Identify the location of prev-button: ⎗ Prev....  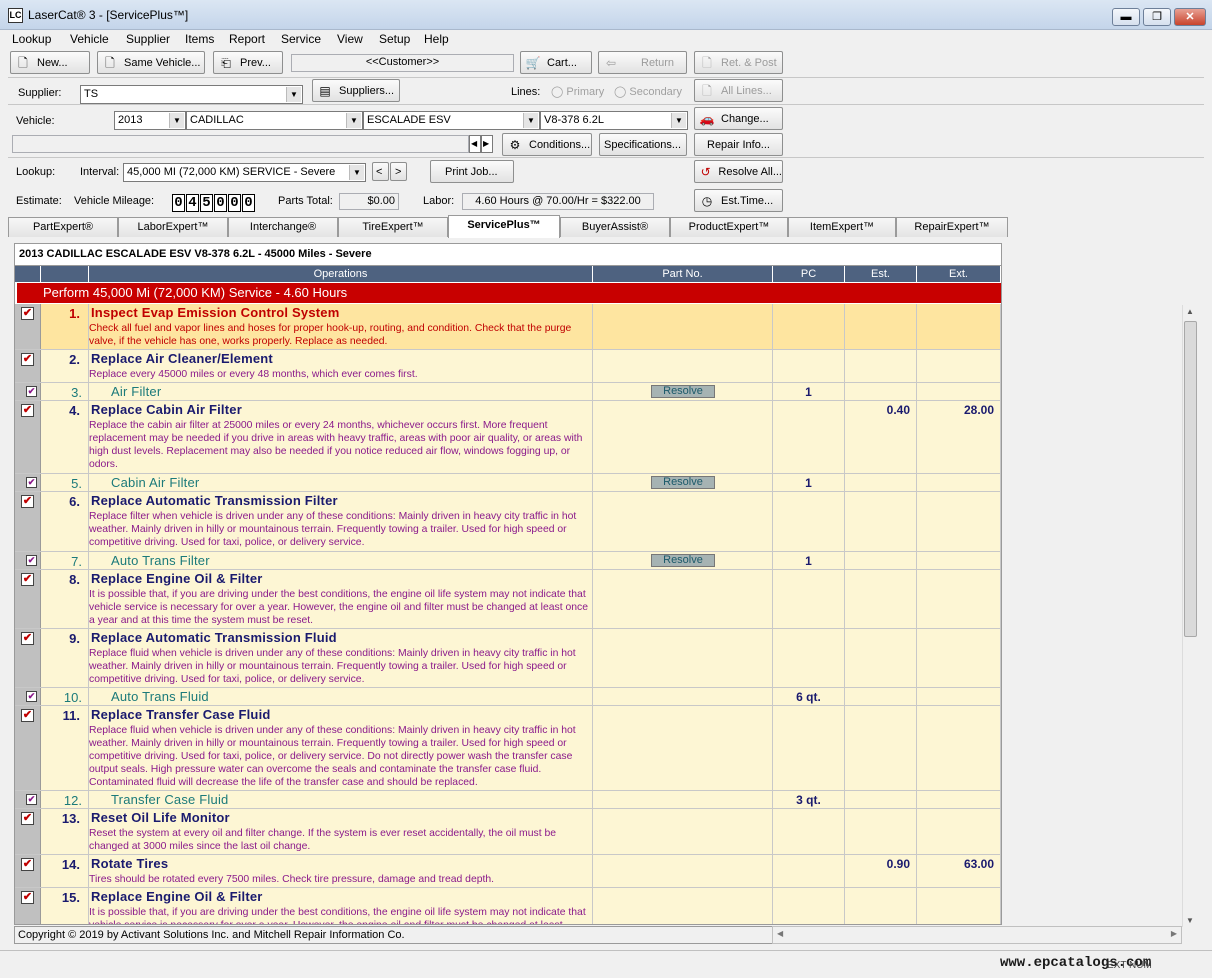
(248, 62).